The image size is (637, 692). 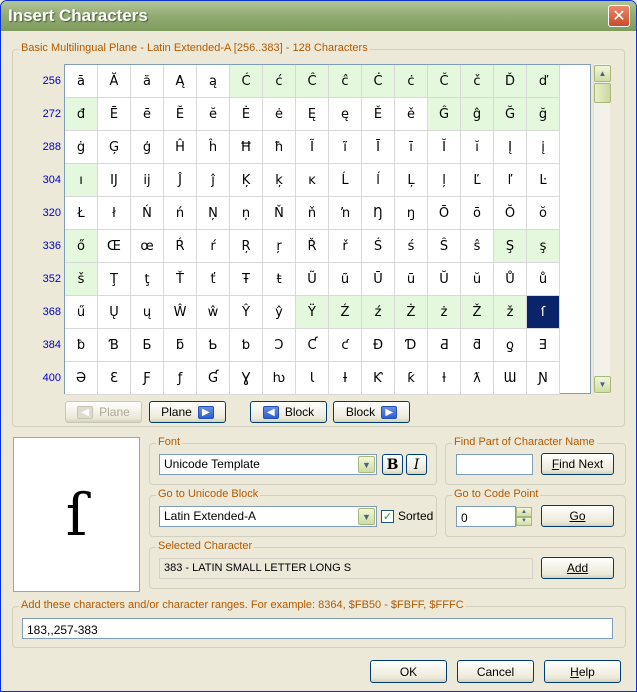 What do you see at coordinates (213, 81) in the screenshot?
I see `character-cell: ą` at bounding box center [213, 81].